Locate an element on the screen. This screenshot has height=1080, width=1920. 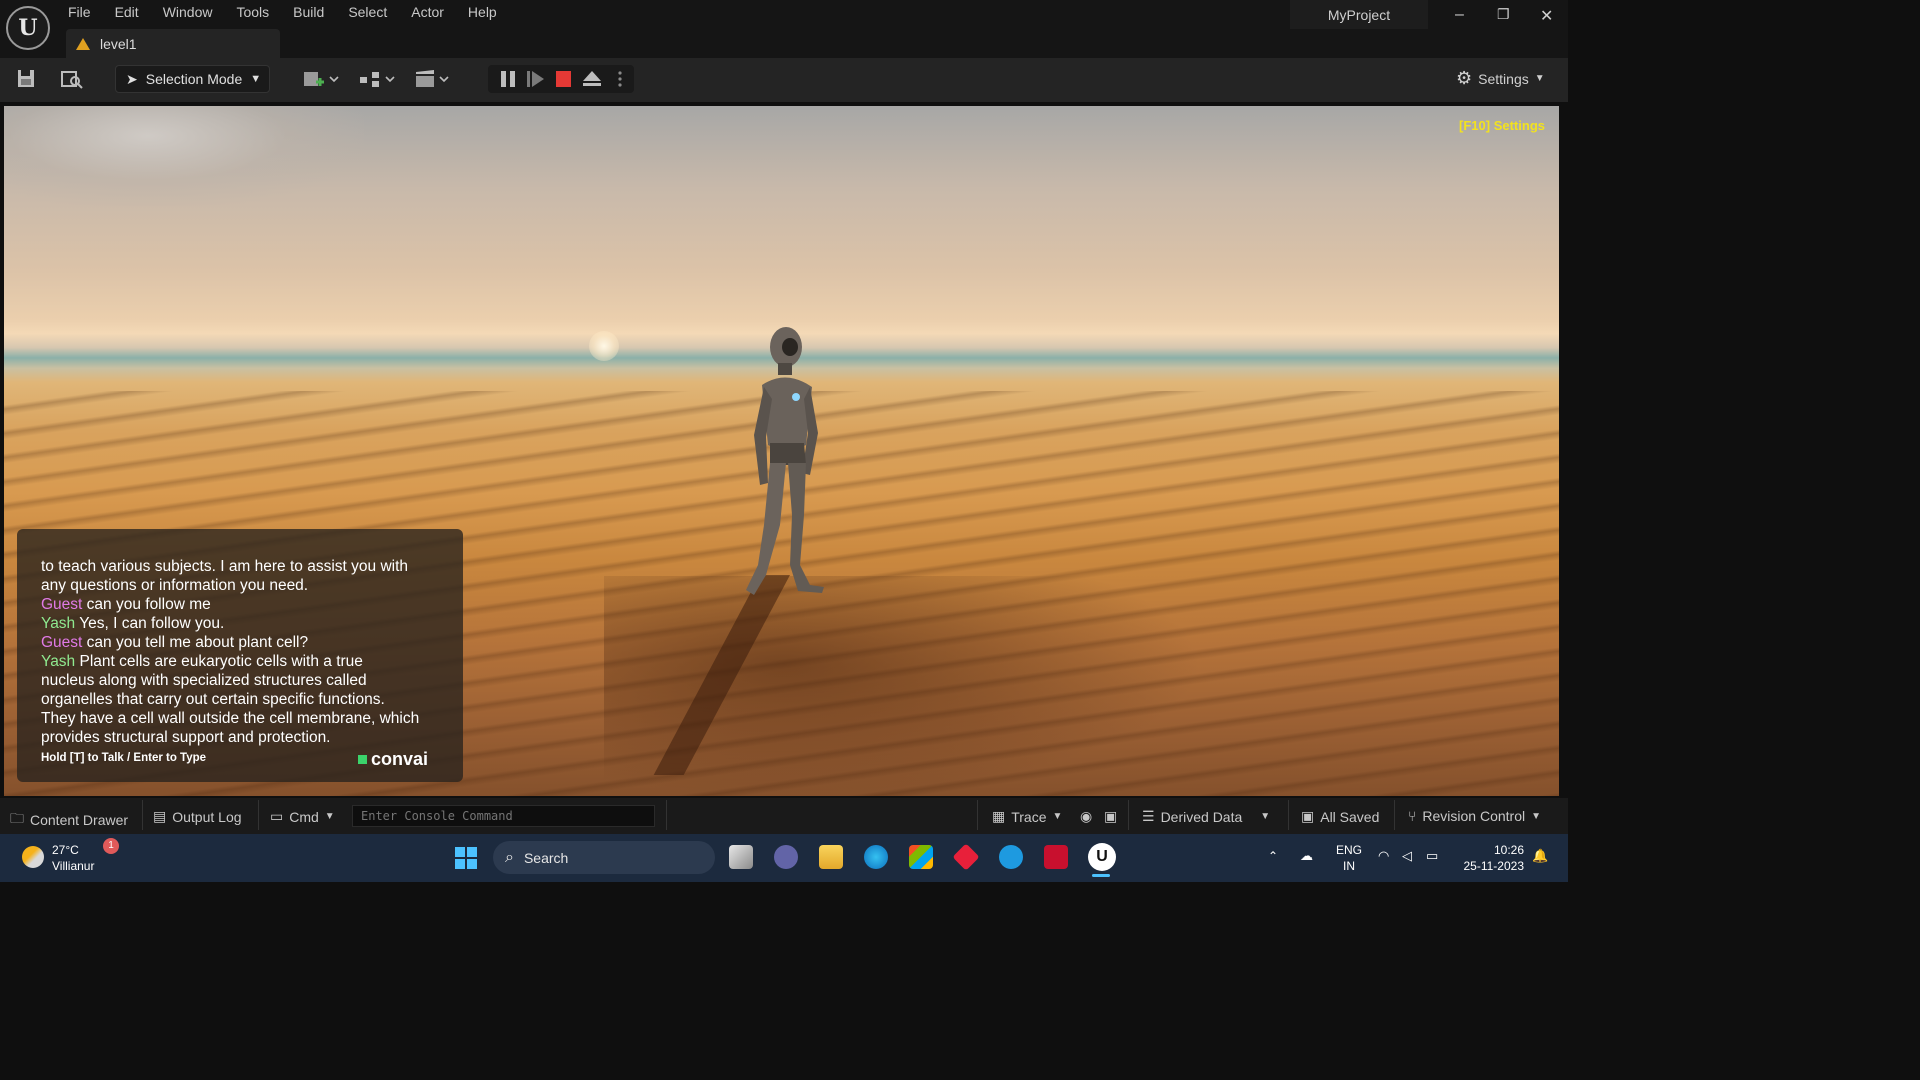
sand-shadow is located at coordinates (904, 686).